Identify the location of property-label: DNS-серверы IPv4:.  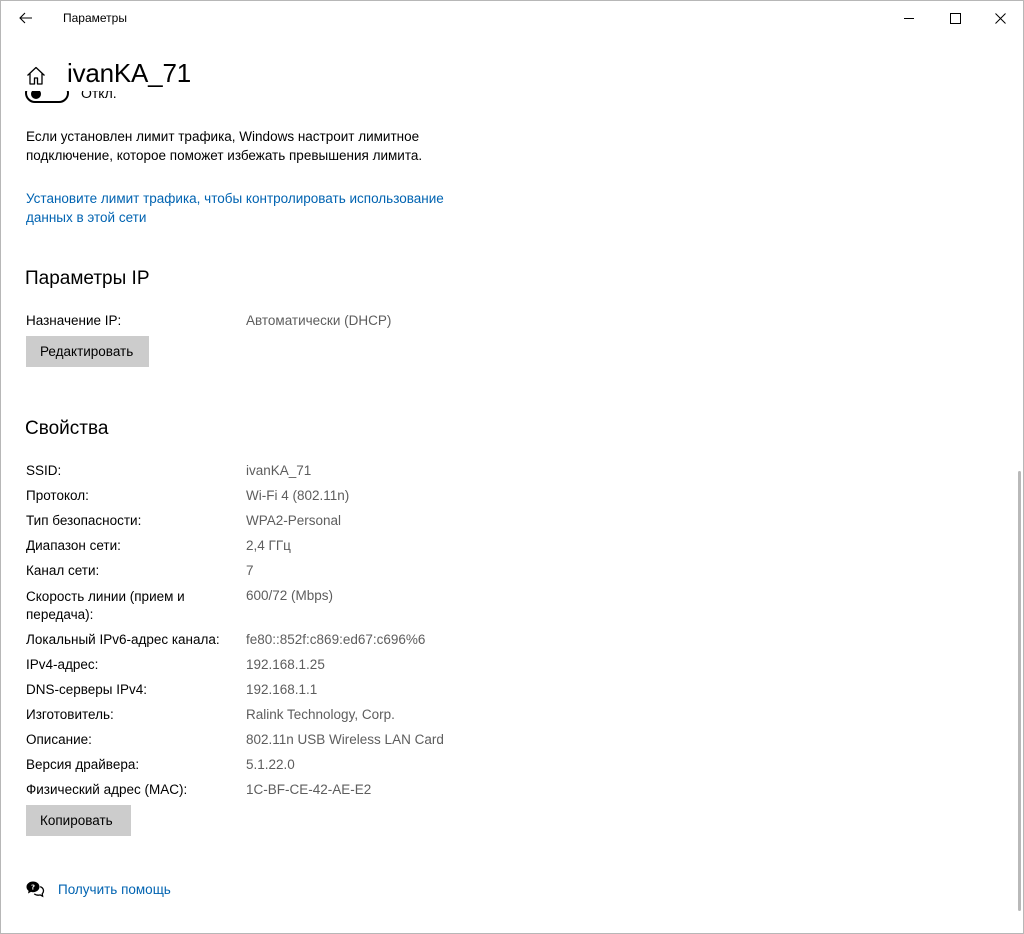
(87, 689).